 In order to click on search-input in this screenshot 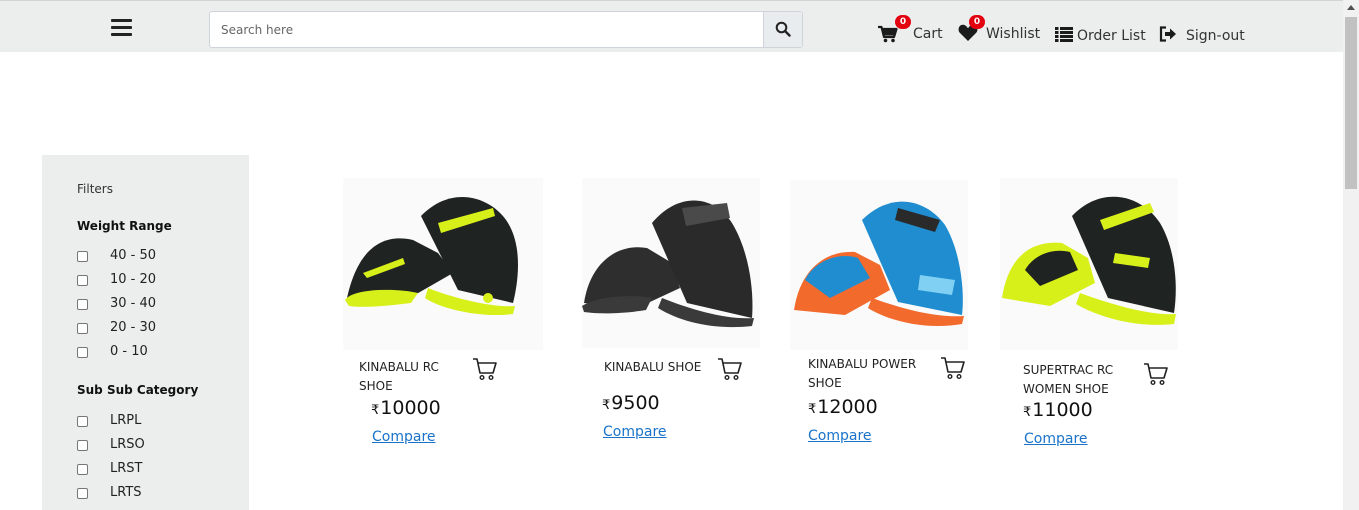, I will do `click(486, 29)`.